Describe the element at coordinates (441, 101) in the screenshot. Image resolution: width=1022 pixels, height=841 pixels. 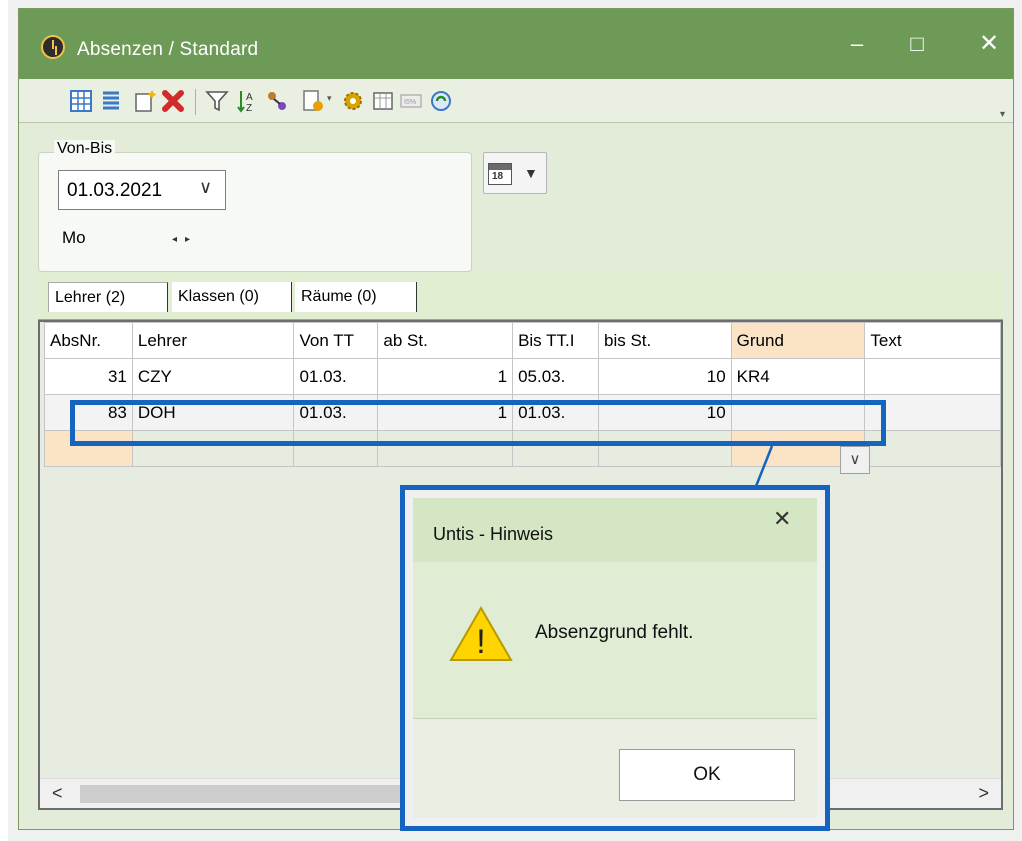
I see `refresh-icon` at that location.